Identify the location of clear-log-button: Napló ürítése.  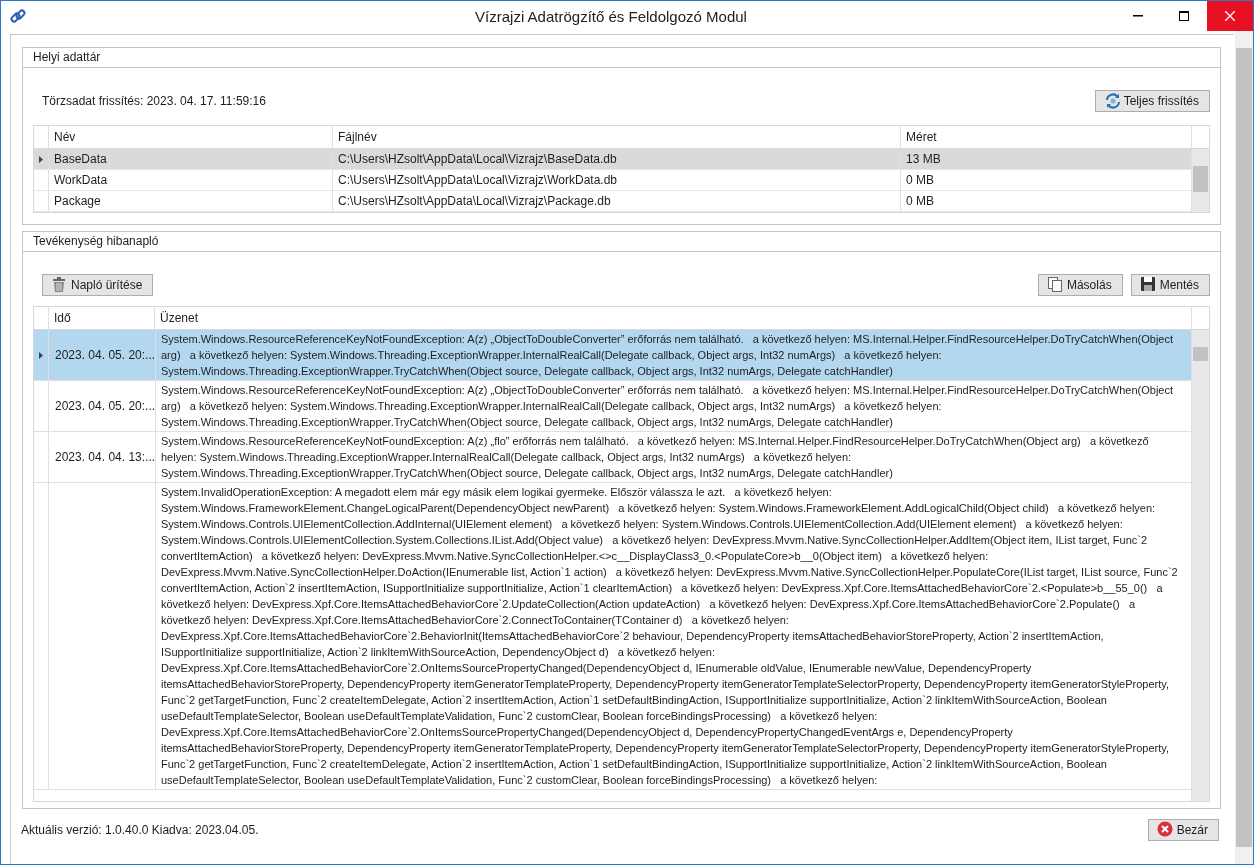
(98, 285).